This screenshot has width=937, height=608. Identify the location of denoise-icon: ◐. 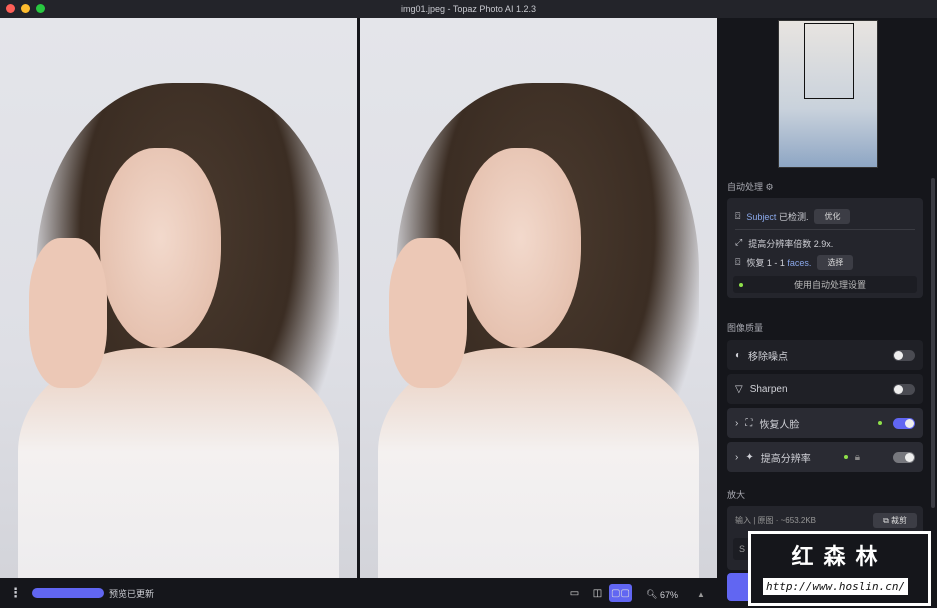
(738, 355).